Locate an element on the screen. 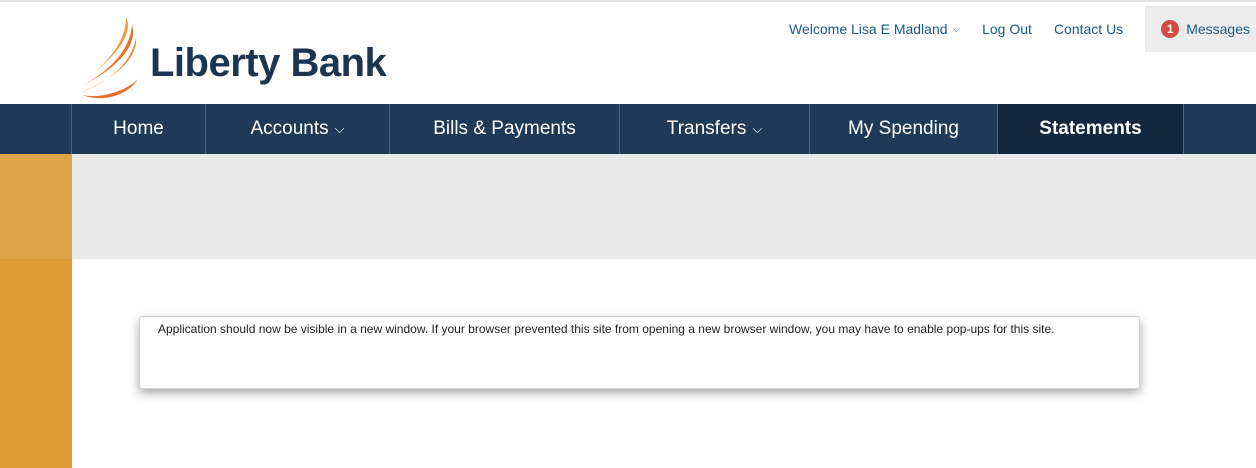 This screenshot has width=1256, height=468. side-accent-top is located at coordinates (36, 206).